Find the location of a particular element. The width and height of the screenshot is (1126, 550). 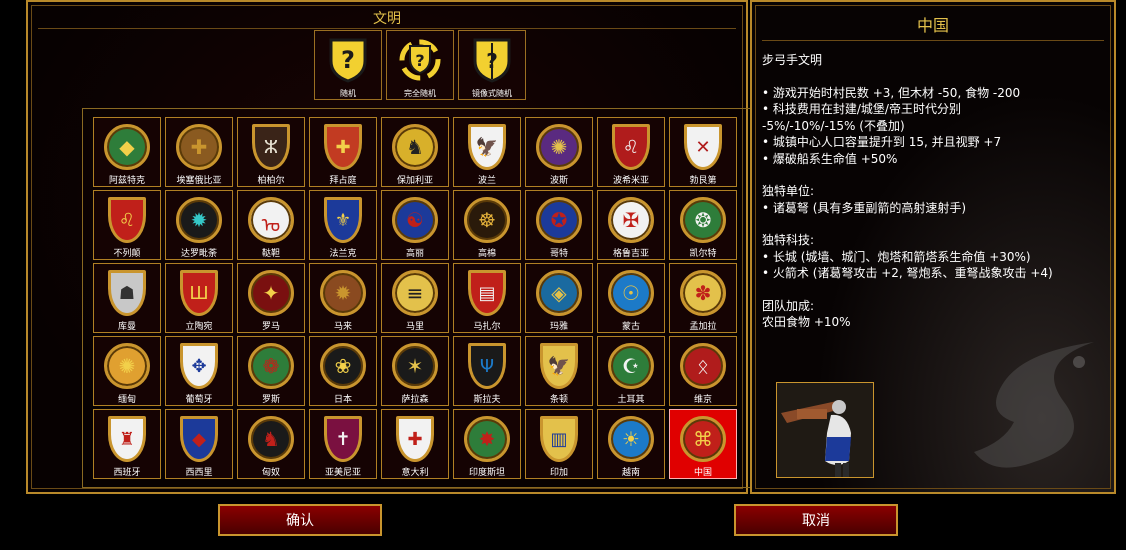

cancel-button: 取消 is located at coordinates (816, 520).